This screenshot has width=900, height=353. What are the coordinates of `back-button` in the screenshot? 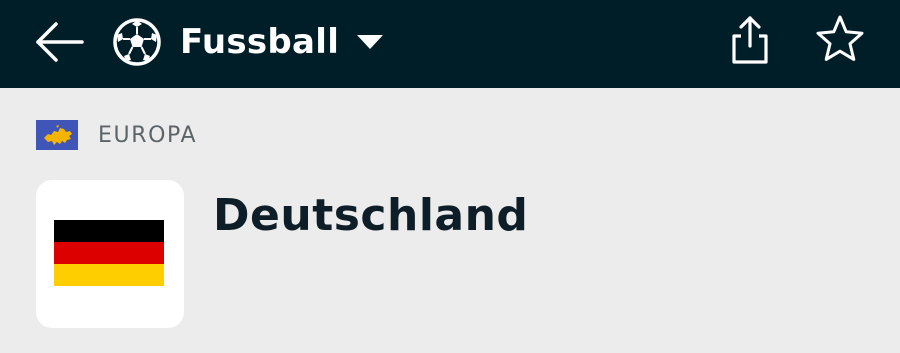 It's located at (60, 42).